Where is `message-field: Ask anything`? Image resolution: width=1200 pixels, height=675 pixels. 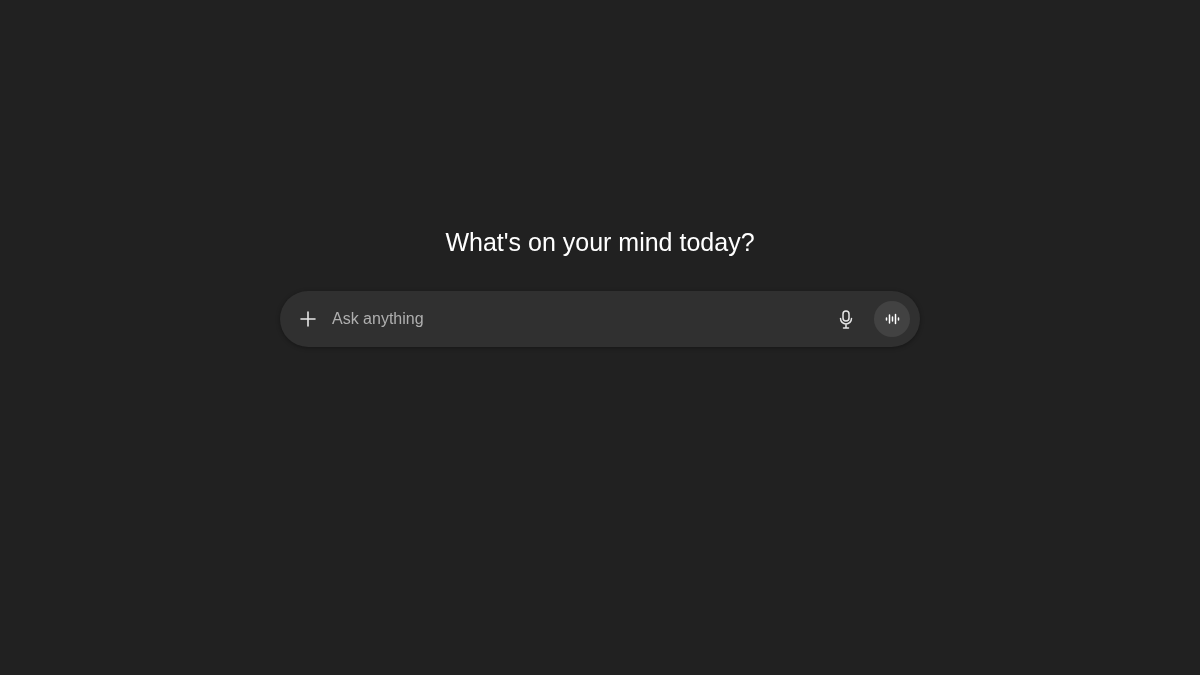 message-field: Ask anything is located at coordinates (600, 319).